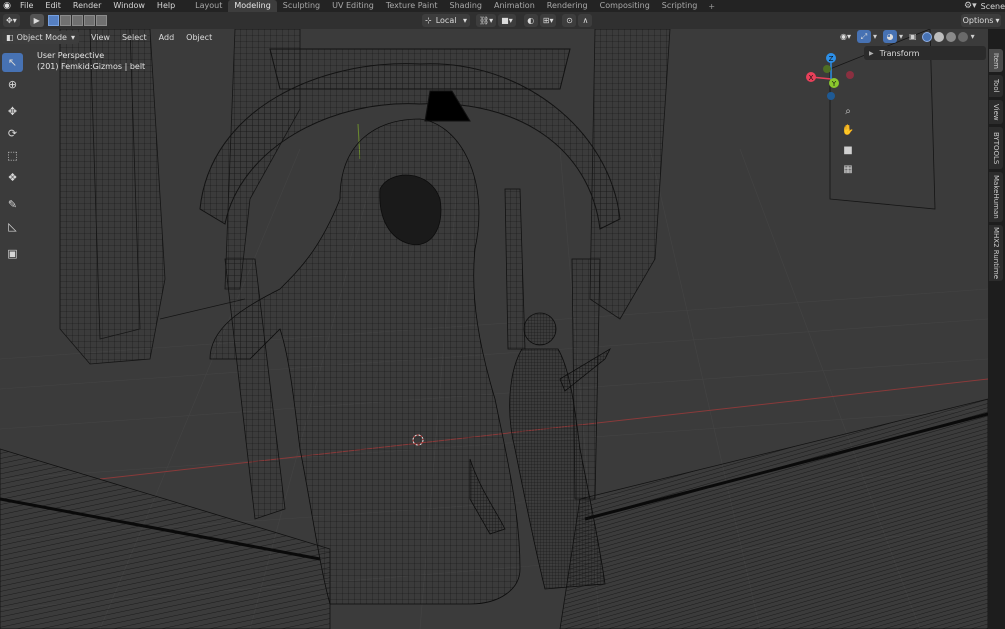 Image resolution: width=1005 pixels, height=629 pixels. What do you see at coordinates (913, 36) in the screenshot?
I see `xray-icon: ▣` at bounding box center [913, 36].